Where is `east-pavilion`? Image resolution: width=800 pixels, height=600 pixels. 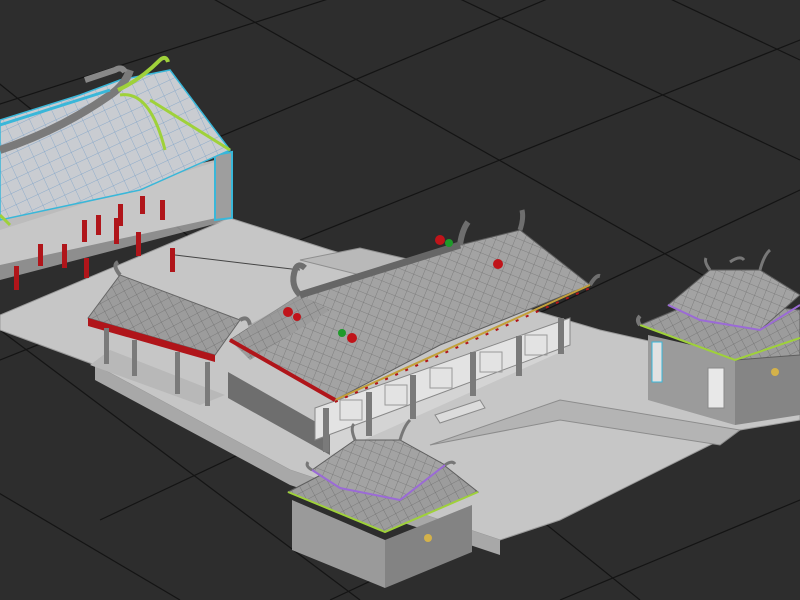
east-pavilion is located at coordinates (718, 336).